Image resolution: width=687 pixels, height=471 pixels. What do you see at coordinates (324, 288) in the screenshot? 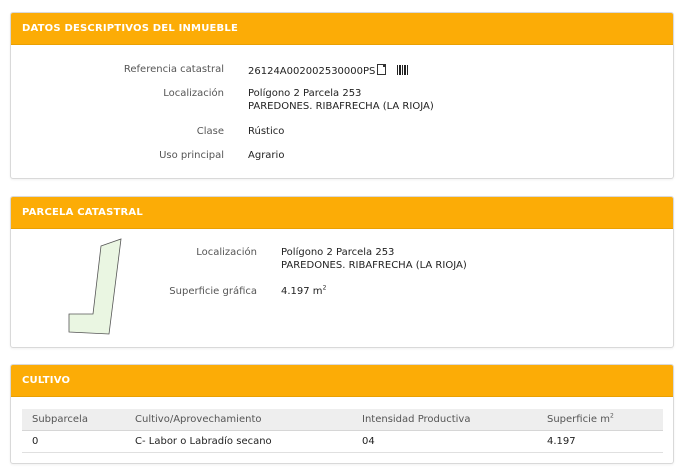
I see `superficie-grafica-exponent: 2` at bounding box center [324, 288].